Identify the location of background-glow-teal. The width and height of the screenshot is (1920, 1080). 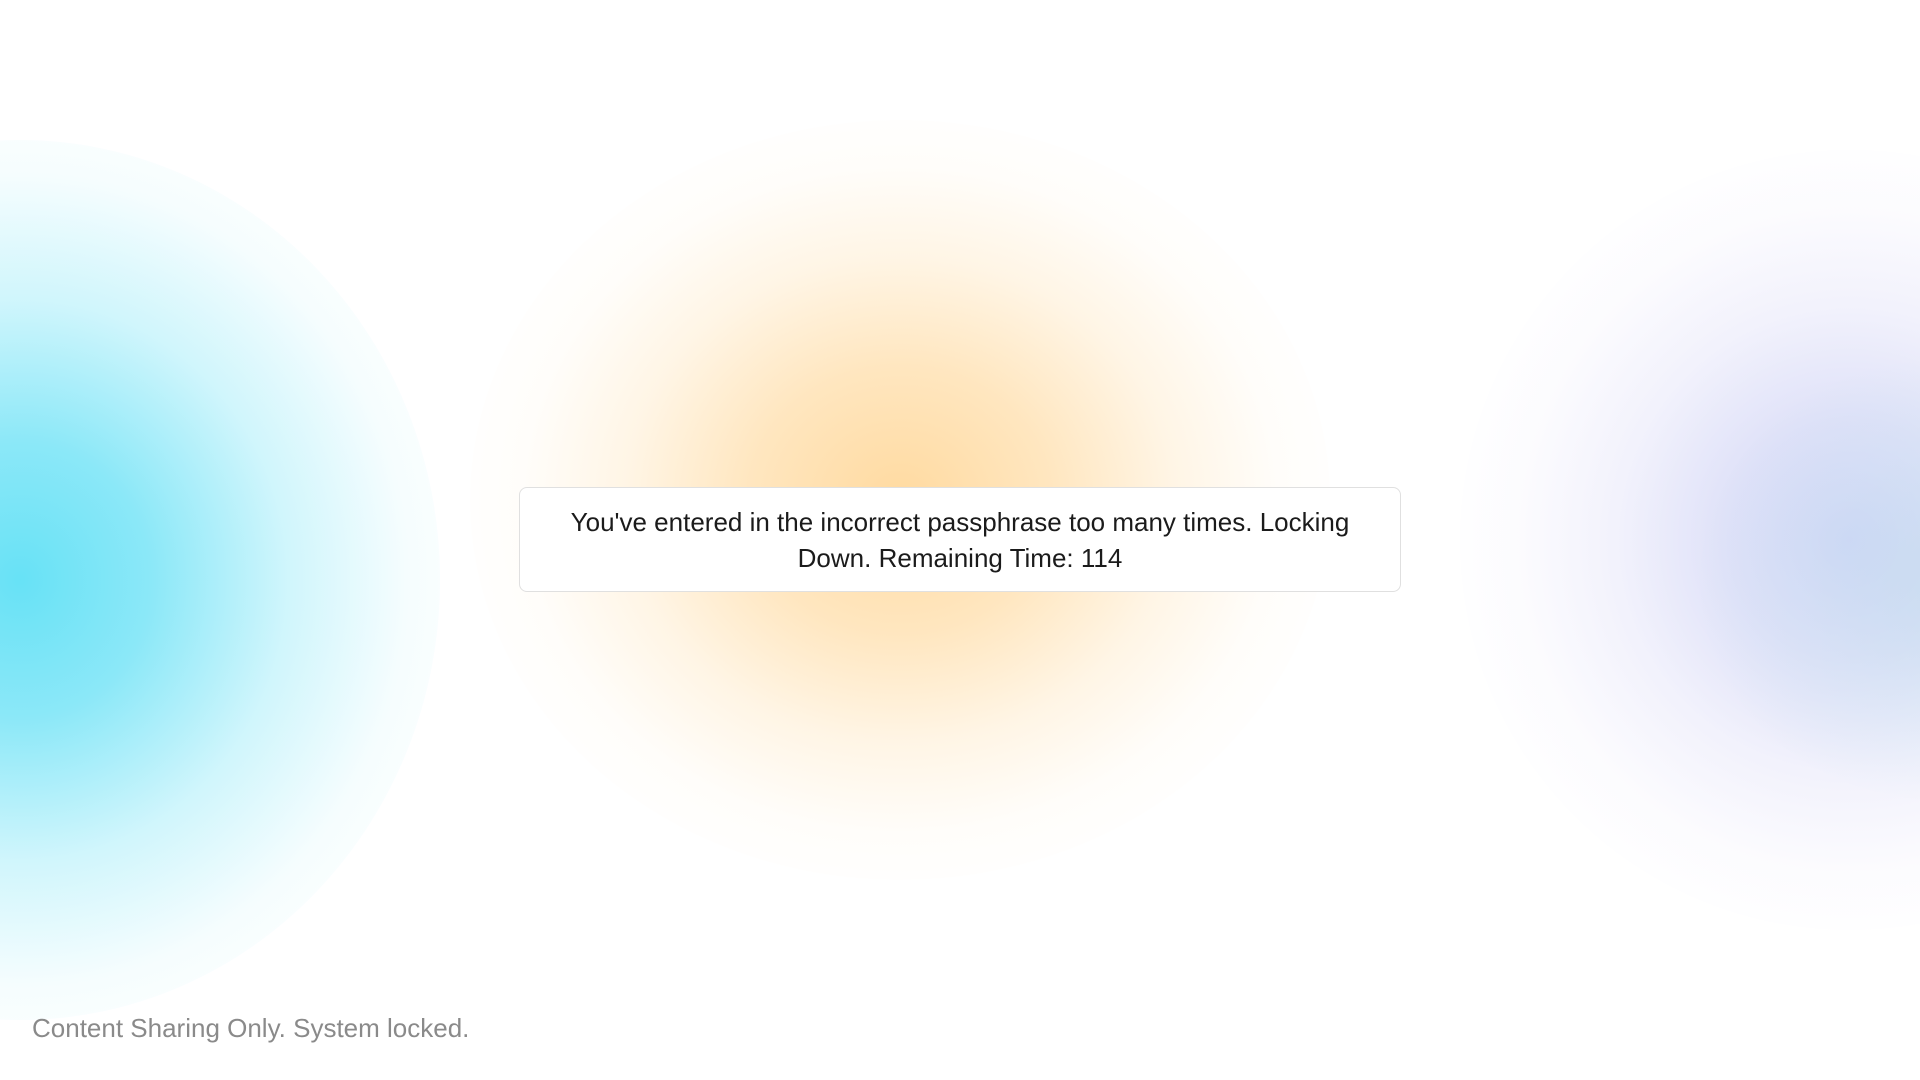
(1810, 580).